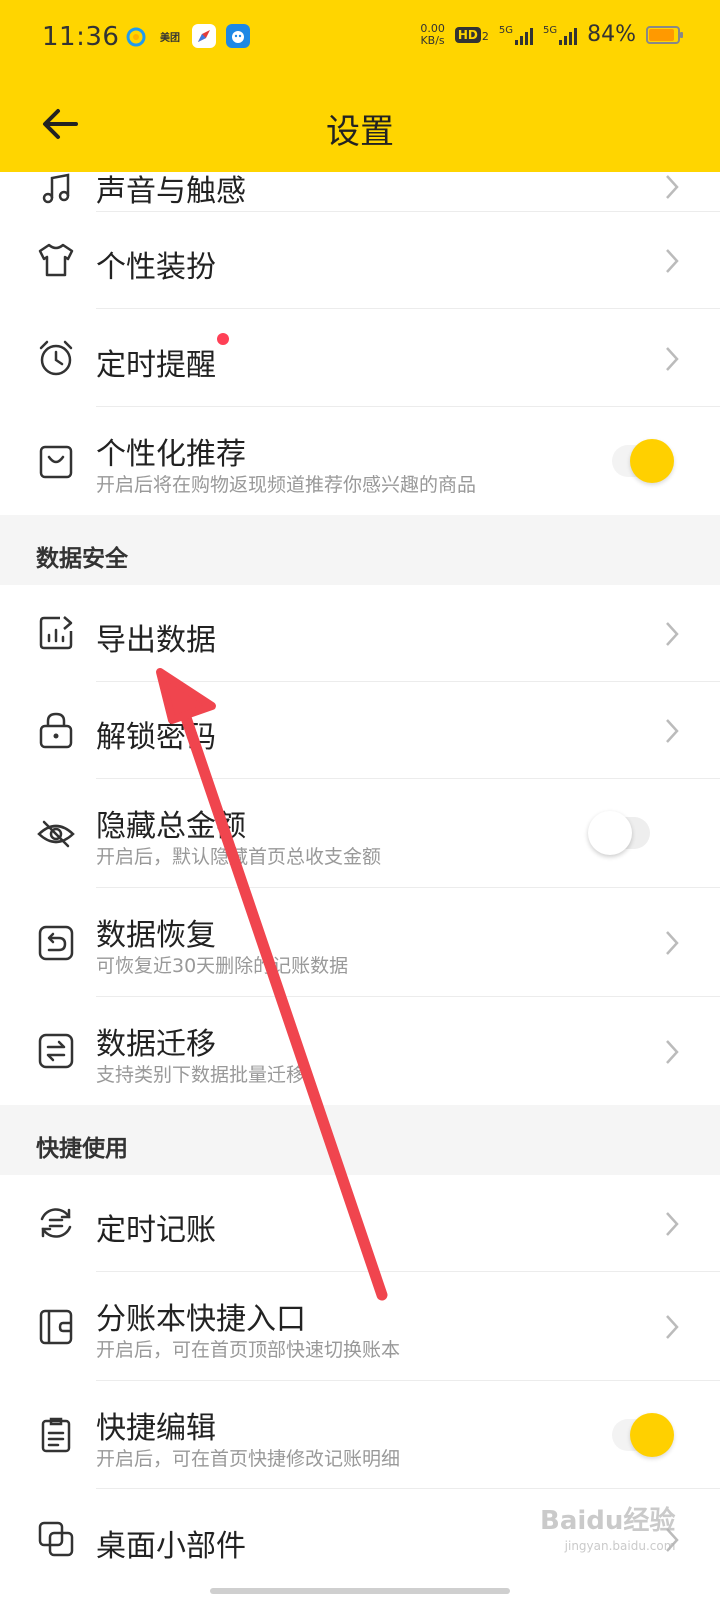 This screenshot has width=720, height=1600. I want to click on baidu-watermark: Baidu经验 jingyan.baidu.com, so click(607, 1526).